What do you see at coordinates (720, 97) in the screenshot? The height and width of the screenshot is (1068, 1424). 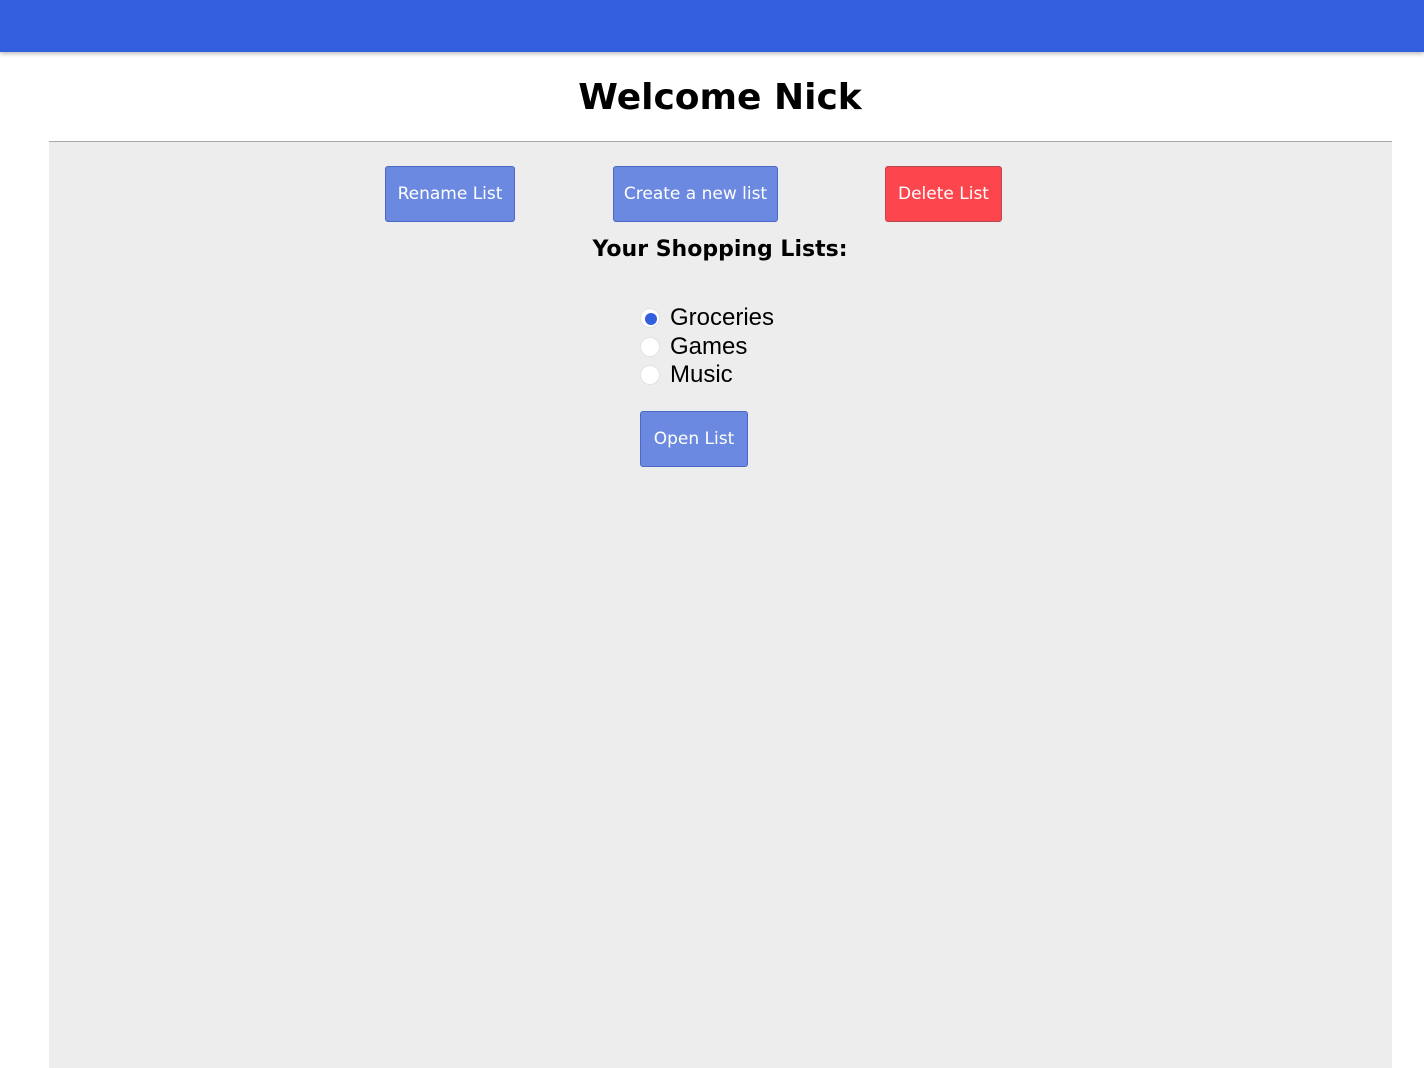 I see `page-title: Welcome Nick` at bounding box center [720, 97].